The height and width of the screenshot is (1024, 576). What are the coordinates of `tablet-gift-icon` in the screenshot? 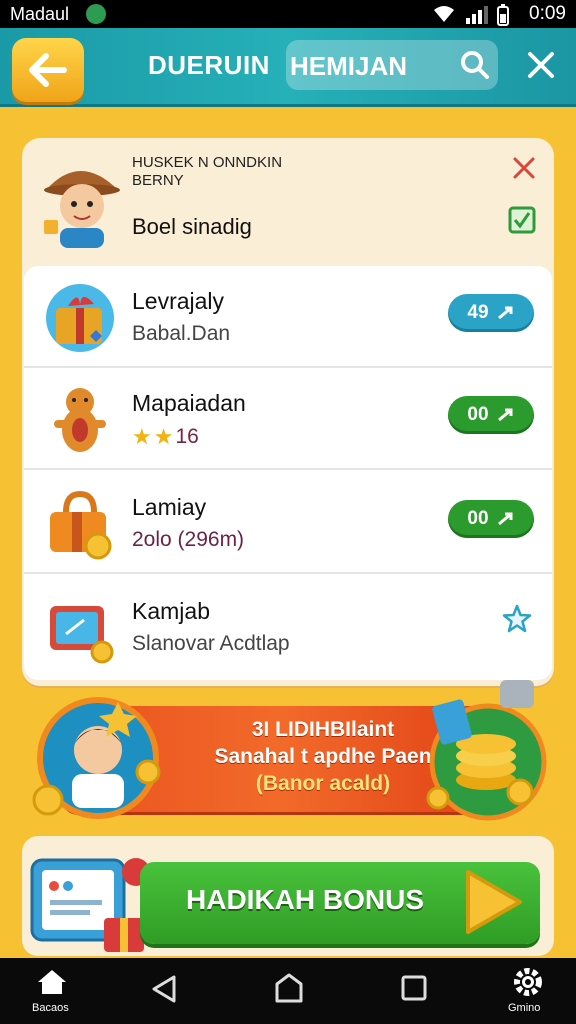 It's located at (90, 905).